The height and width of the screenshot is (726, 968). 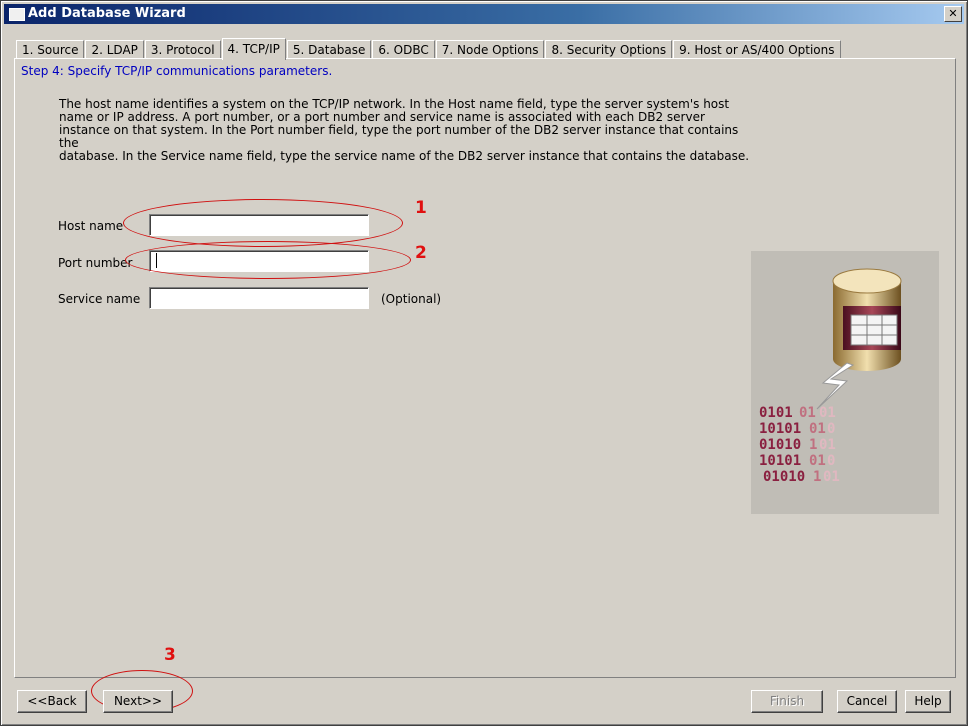 I want to click on svg-text: 0101, so click(x=776, y=413).